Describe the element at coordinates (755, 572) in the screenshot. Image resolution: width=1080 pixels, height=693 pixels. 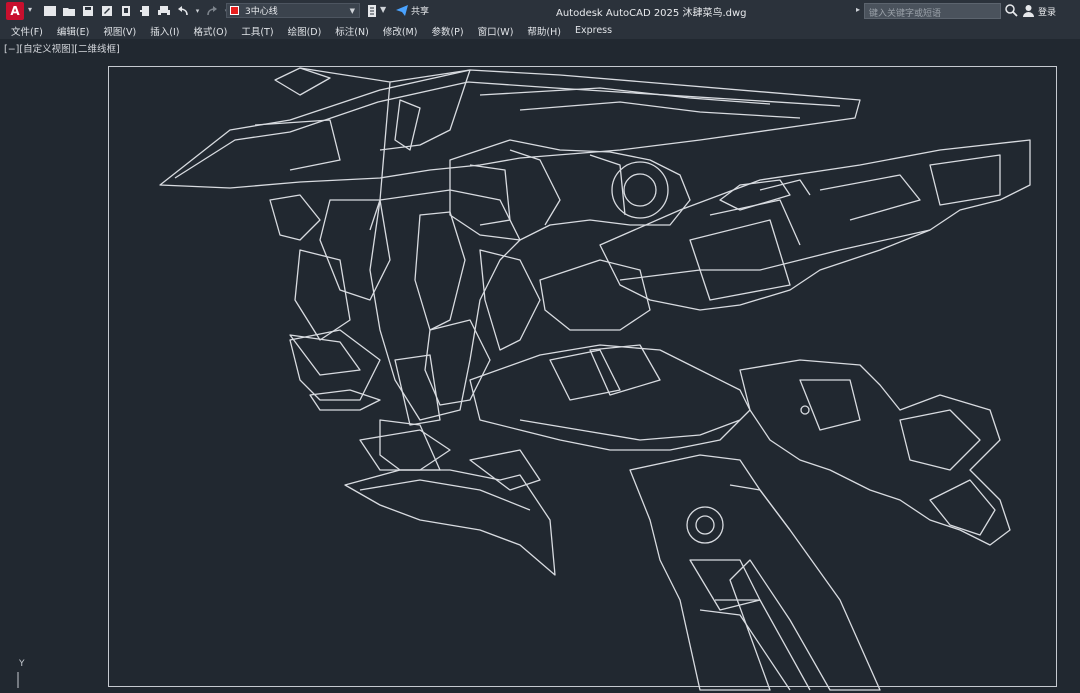
I see `leg` at that location.